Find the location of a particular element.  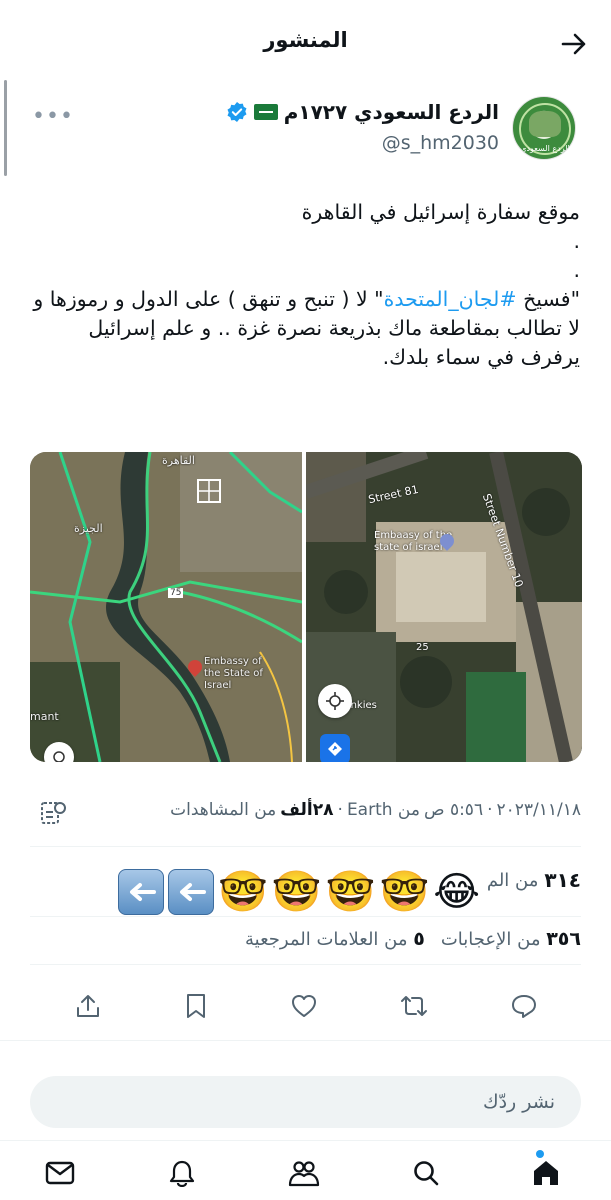

joy-emoji-icon: 😂 is located at coordinates (456, 892).